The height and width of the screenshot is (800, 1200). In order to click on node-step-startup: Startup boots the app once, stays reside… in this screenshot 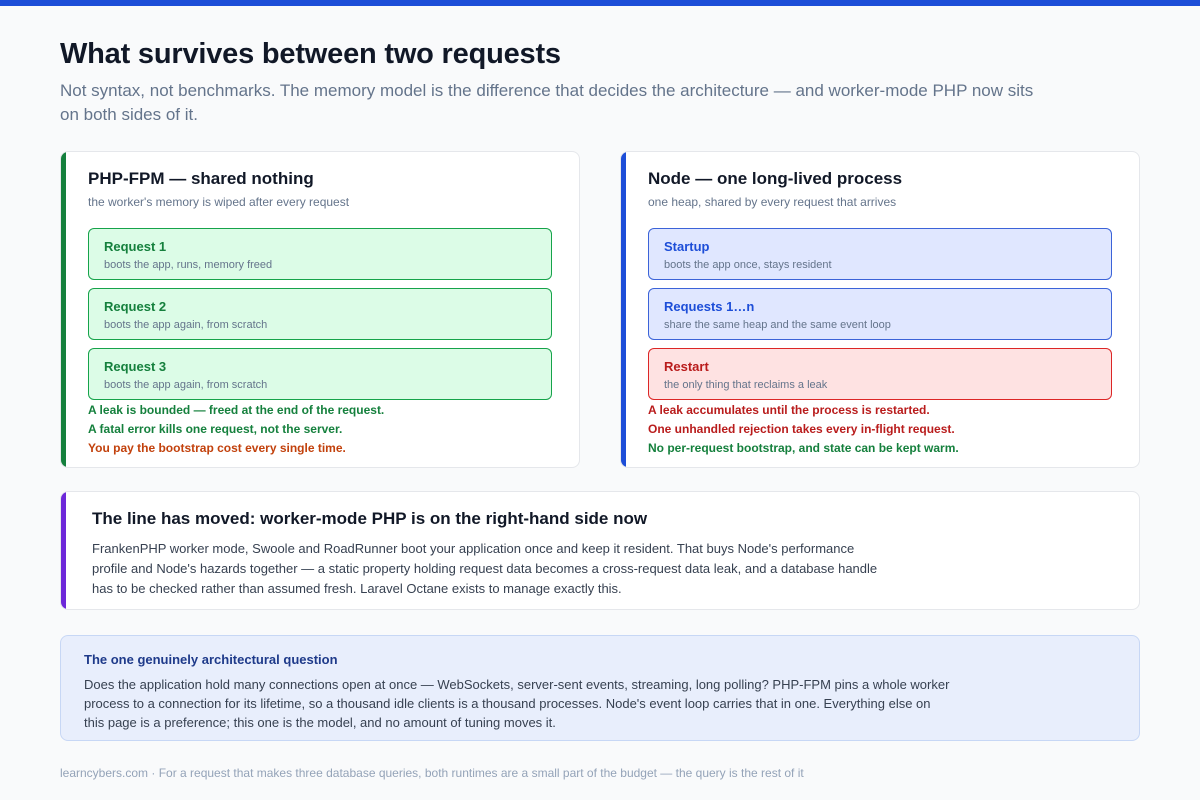, I will do `click(880, 254)`.